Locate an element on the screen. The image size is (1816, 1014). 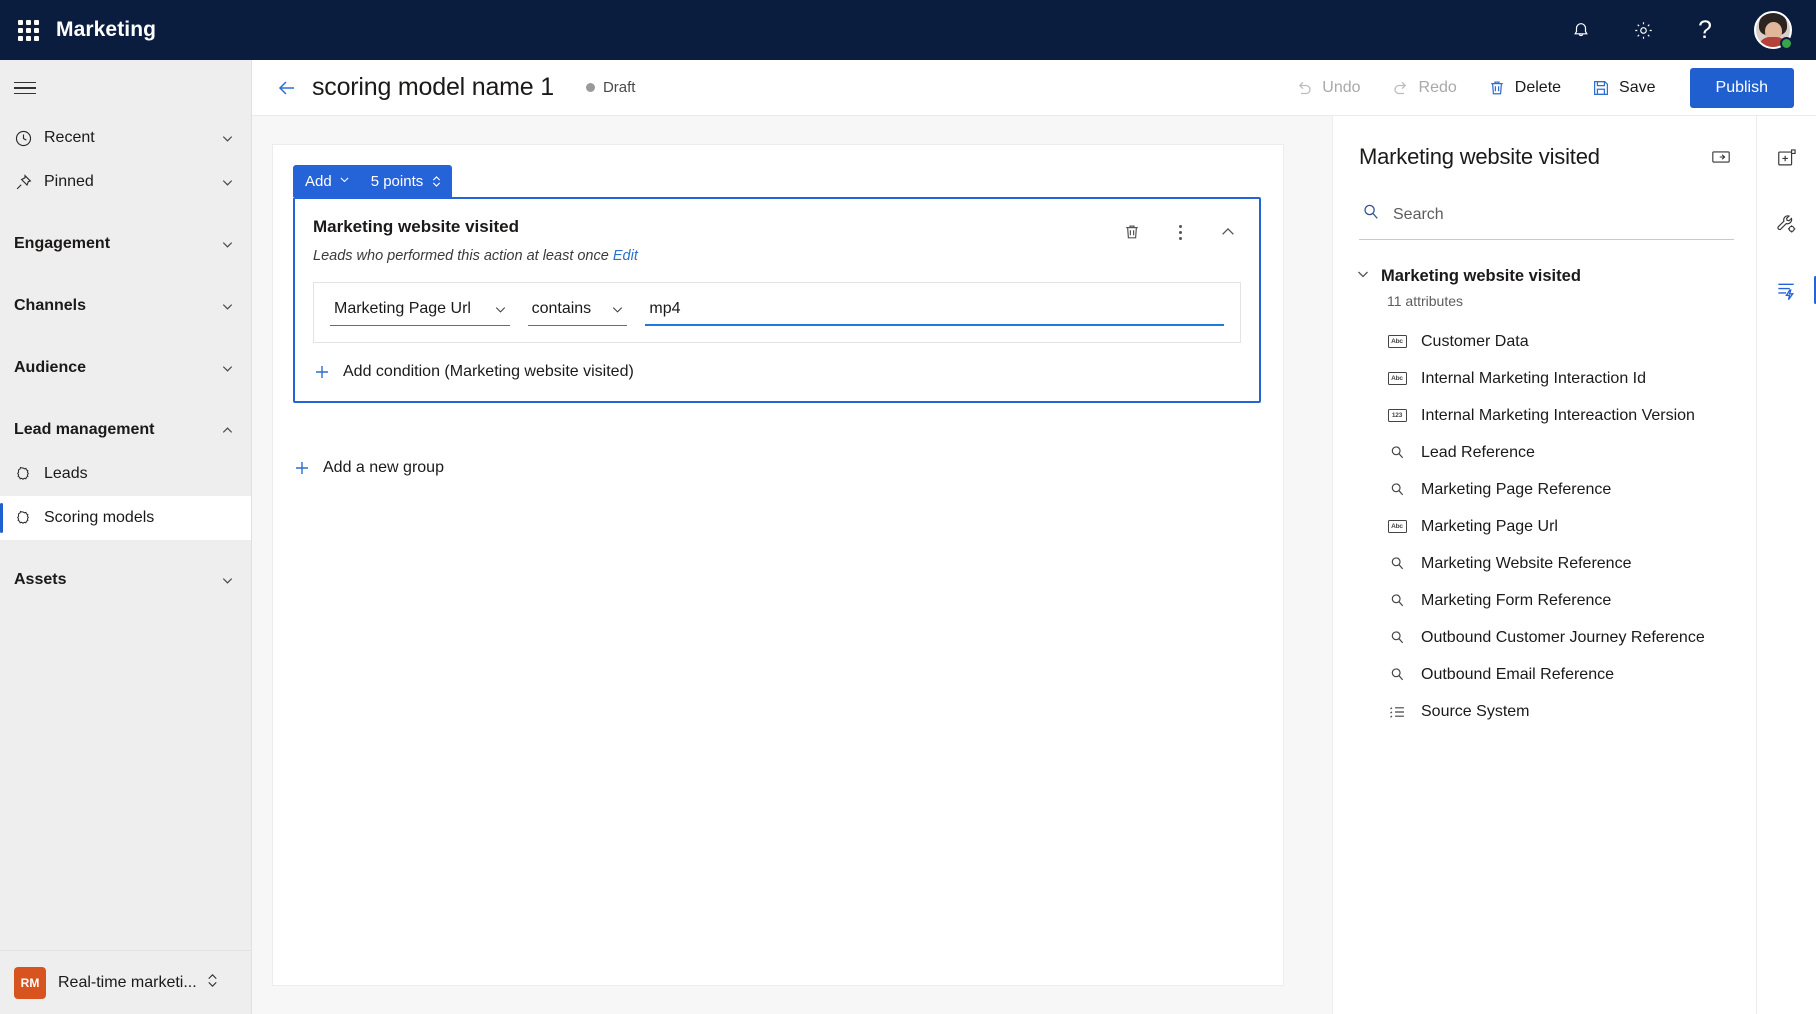
list-item: Marketing Website Reference is located at coordinates (1544, 563).